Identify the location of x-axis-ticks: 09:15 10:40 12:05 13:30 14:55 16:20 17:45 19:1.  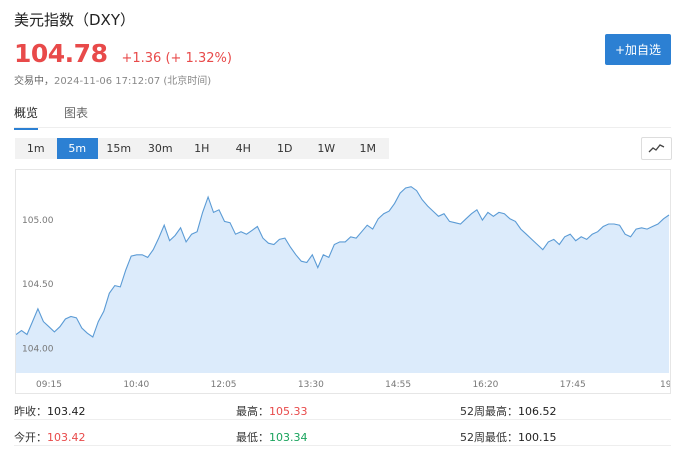
(358, 385).